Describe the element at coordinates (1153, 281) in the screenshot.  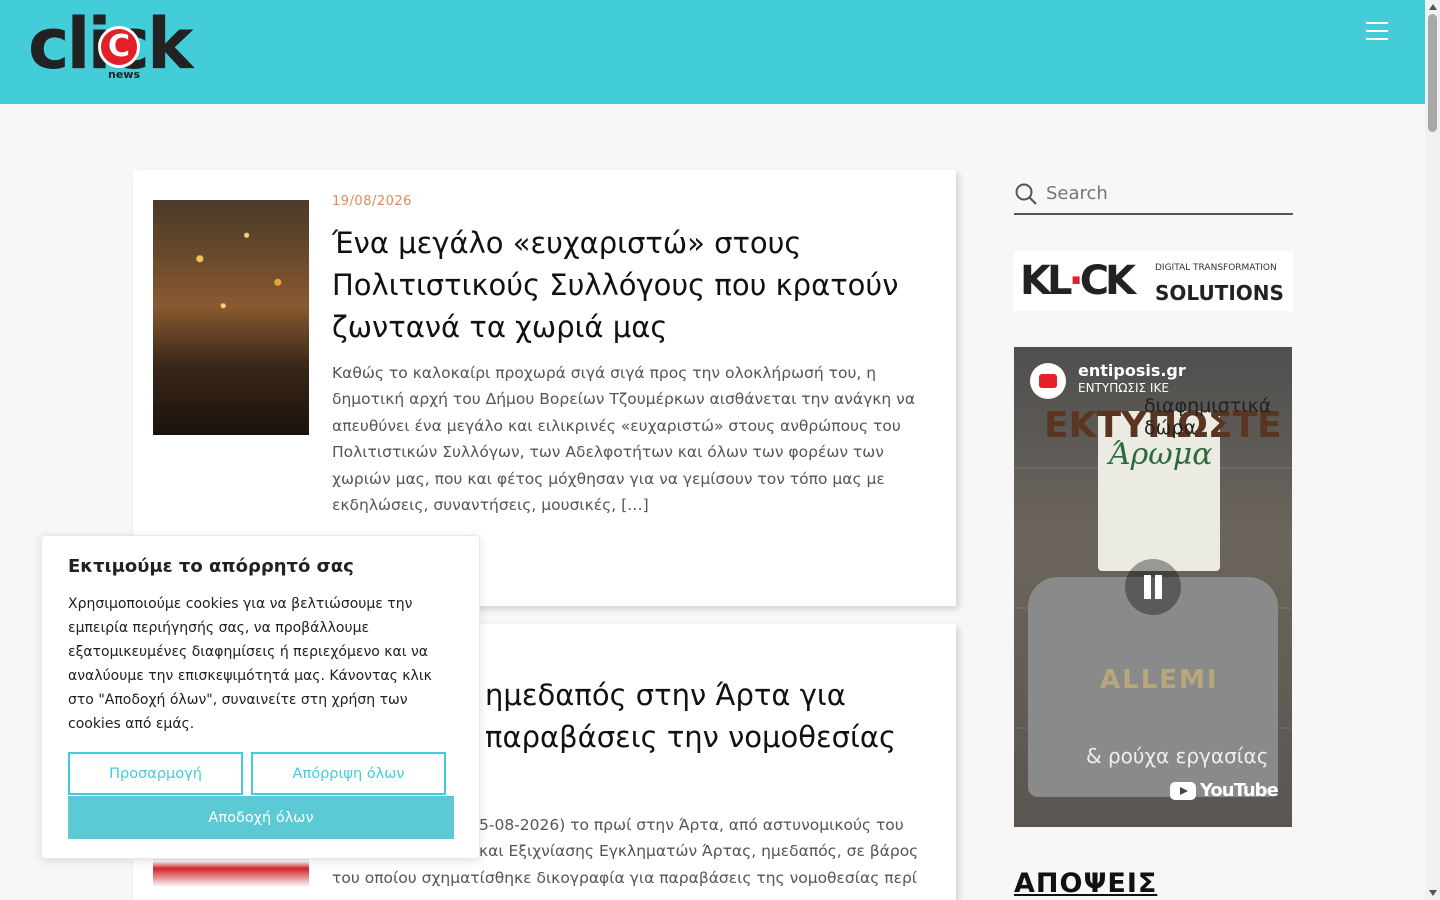
I see `klick-banner: KL·CK DIGITAL TRANSFORMATION SOLUTIONS` at that location.